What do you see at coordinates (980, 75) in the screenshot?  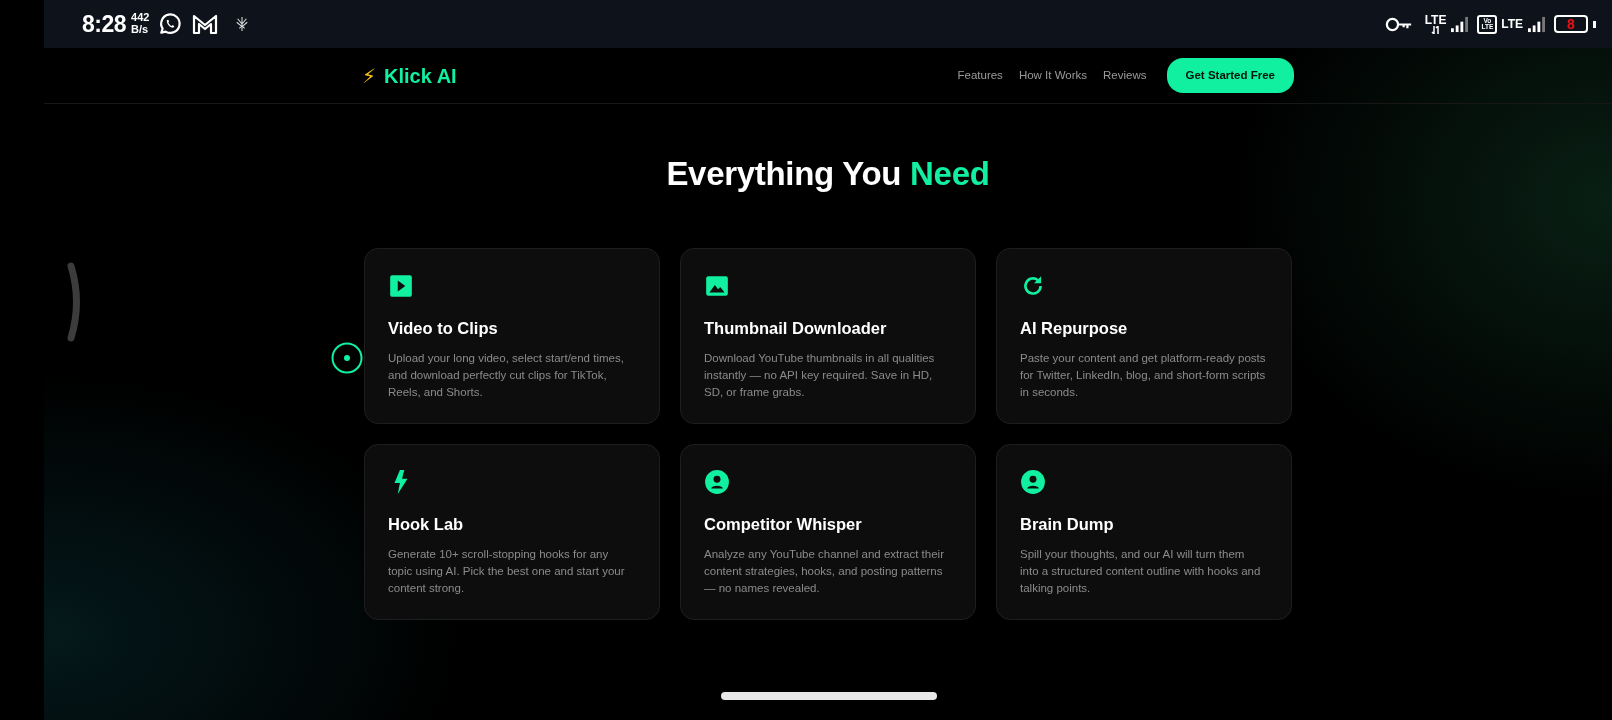 I see `nav-link: Features` at bounding box center [980, 75].